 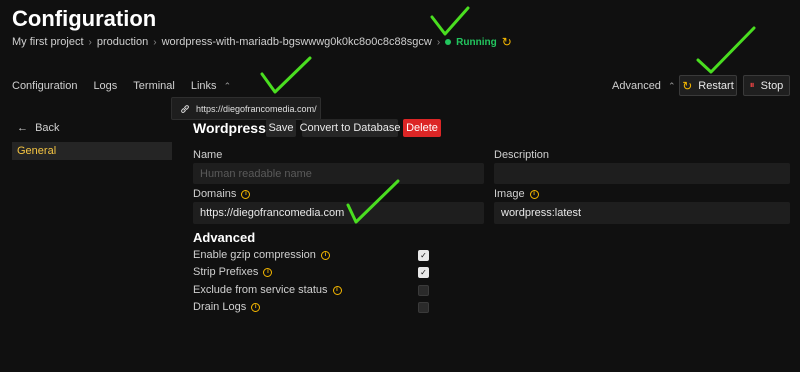 I want to click on image-label: Image i, so click(x=516, y=194).